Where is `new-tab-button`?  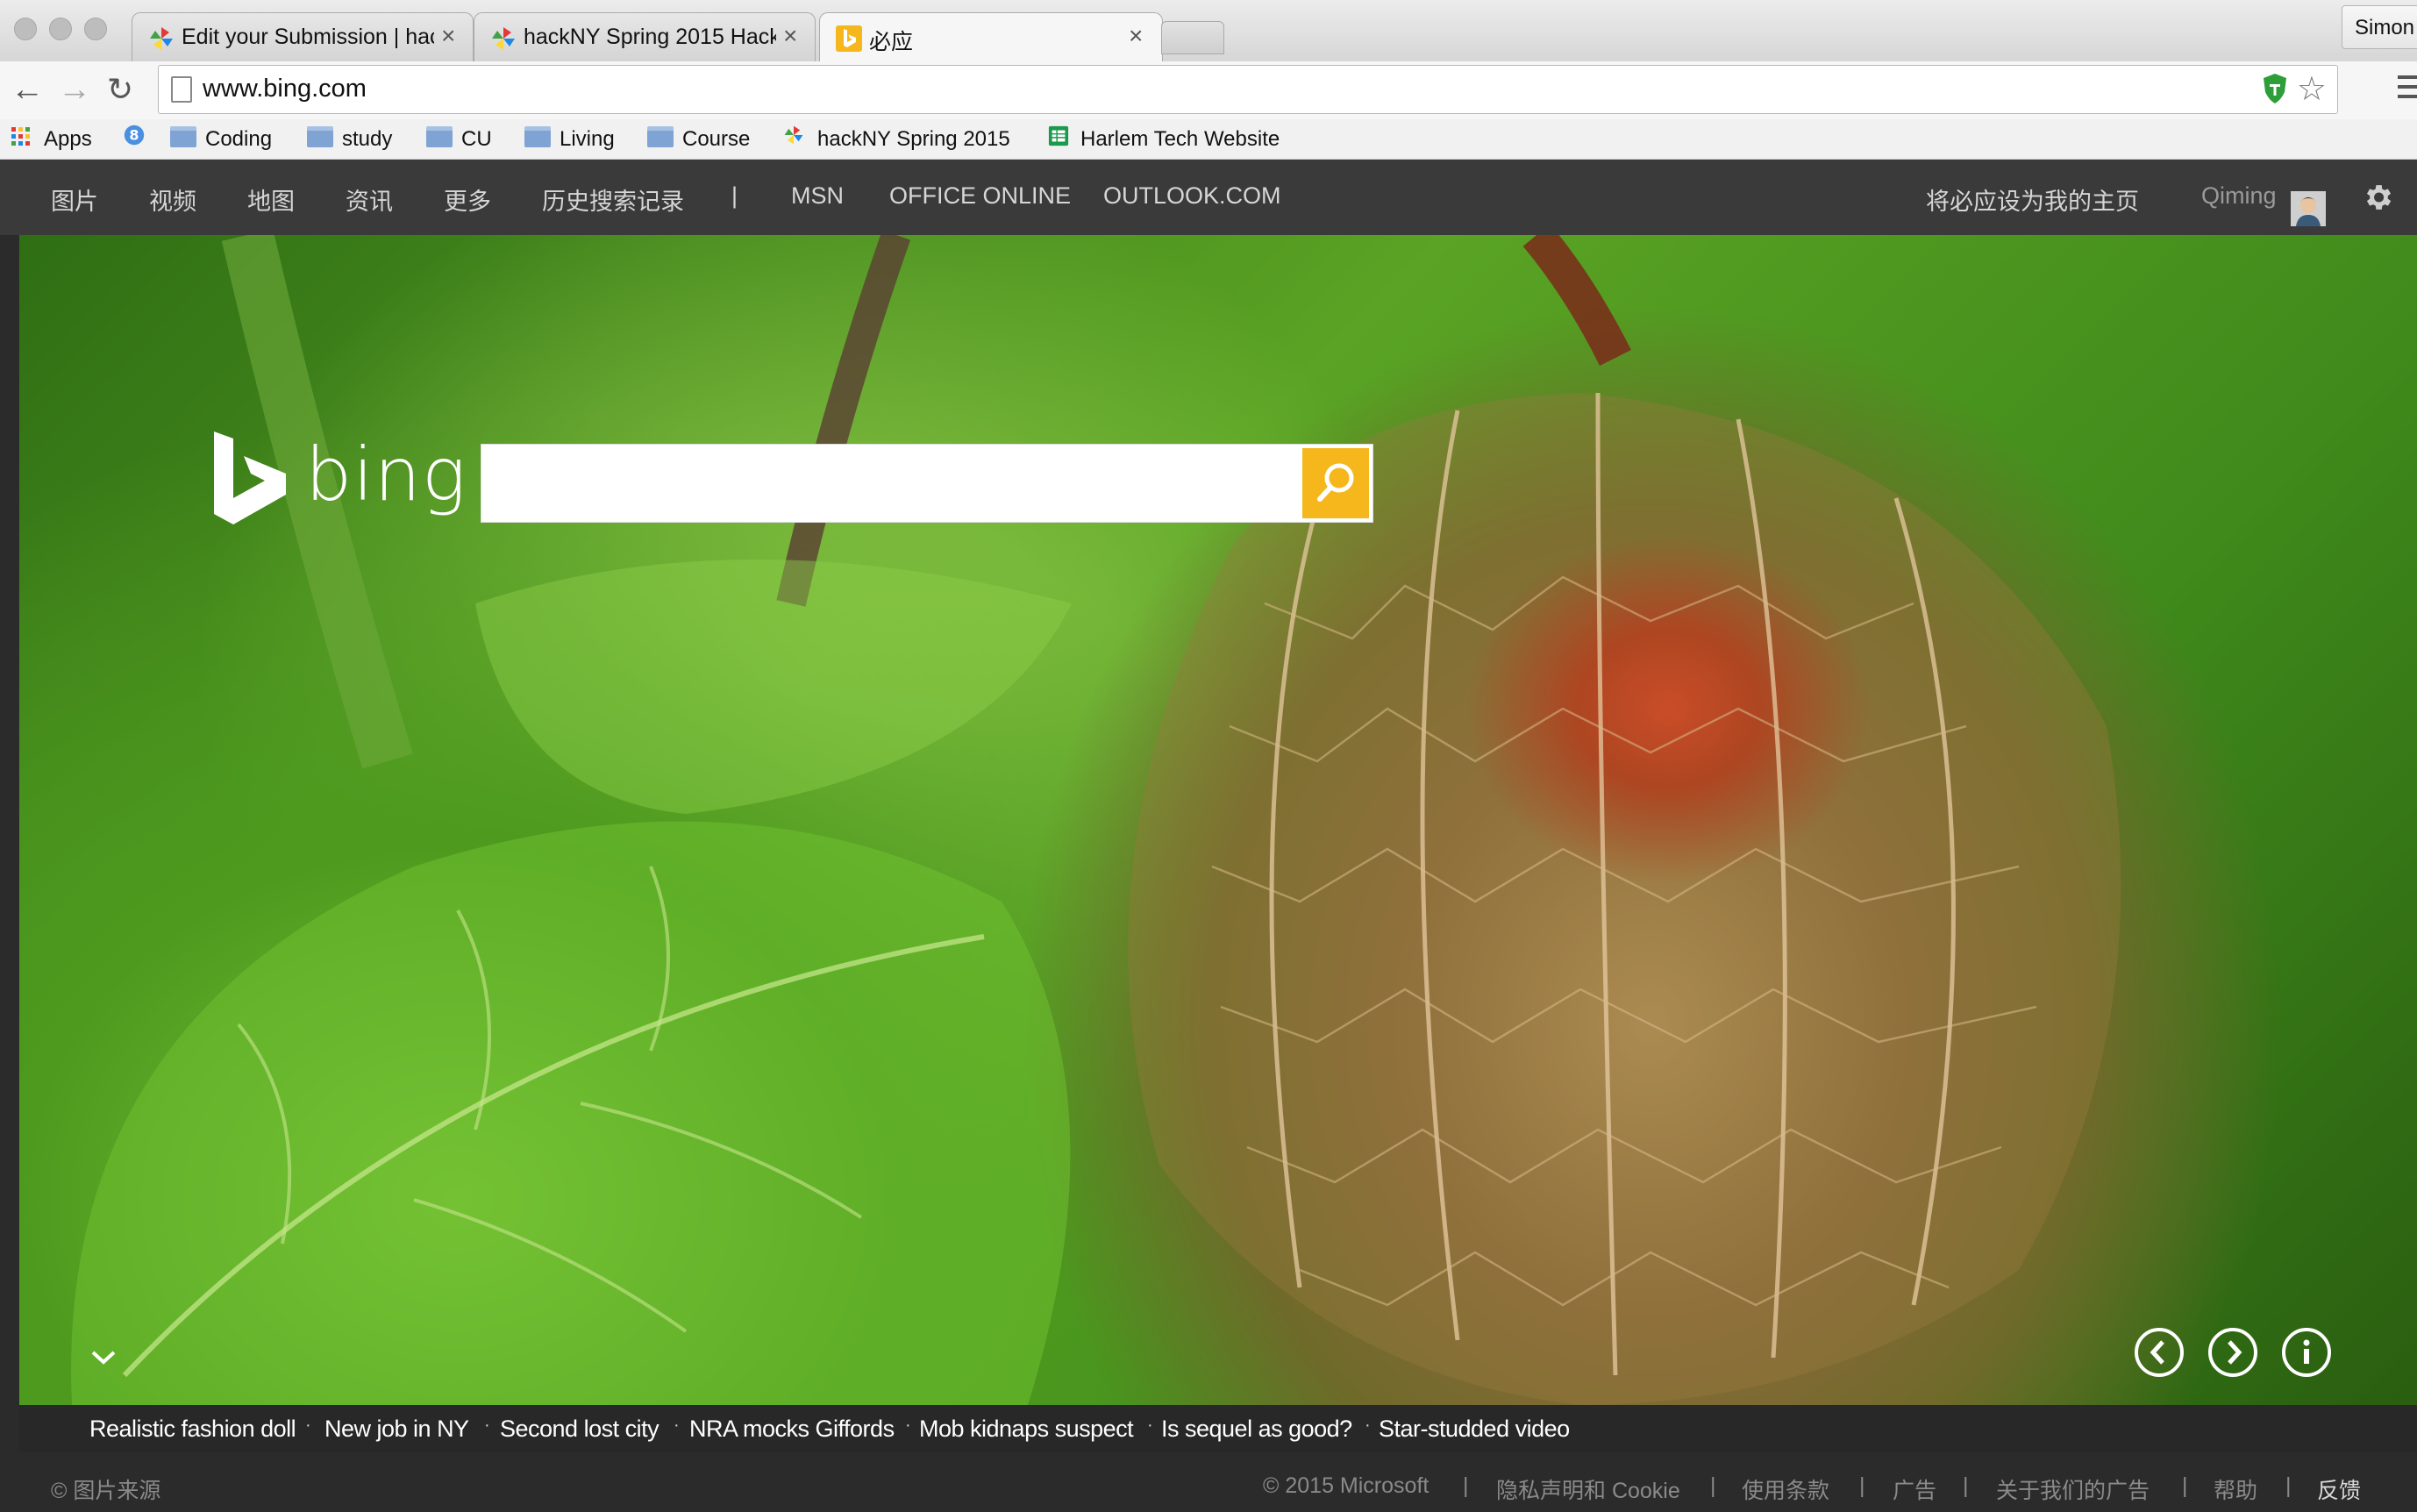
new-tab-button is located at coordinates (1193, 37).